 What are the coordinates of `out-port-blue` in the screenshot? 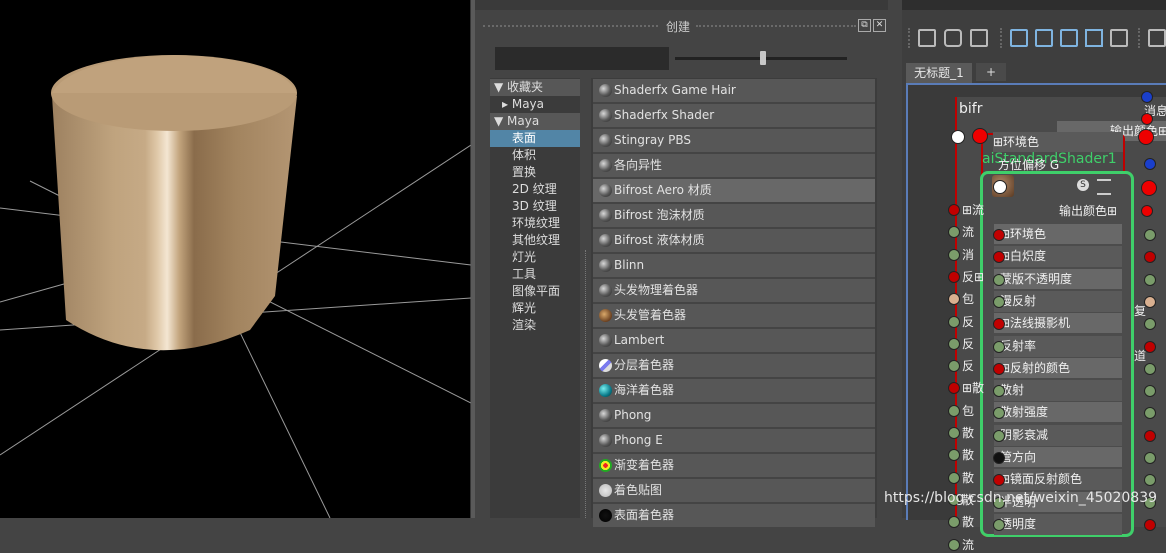 It's located at (1150, 164).